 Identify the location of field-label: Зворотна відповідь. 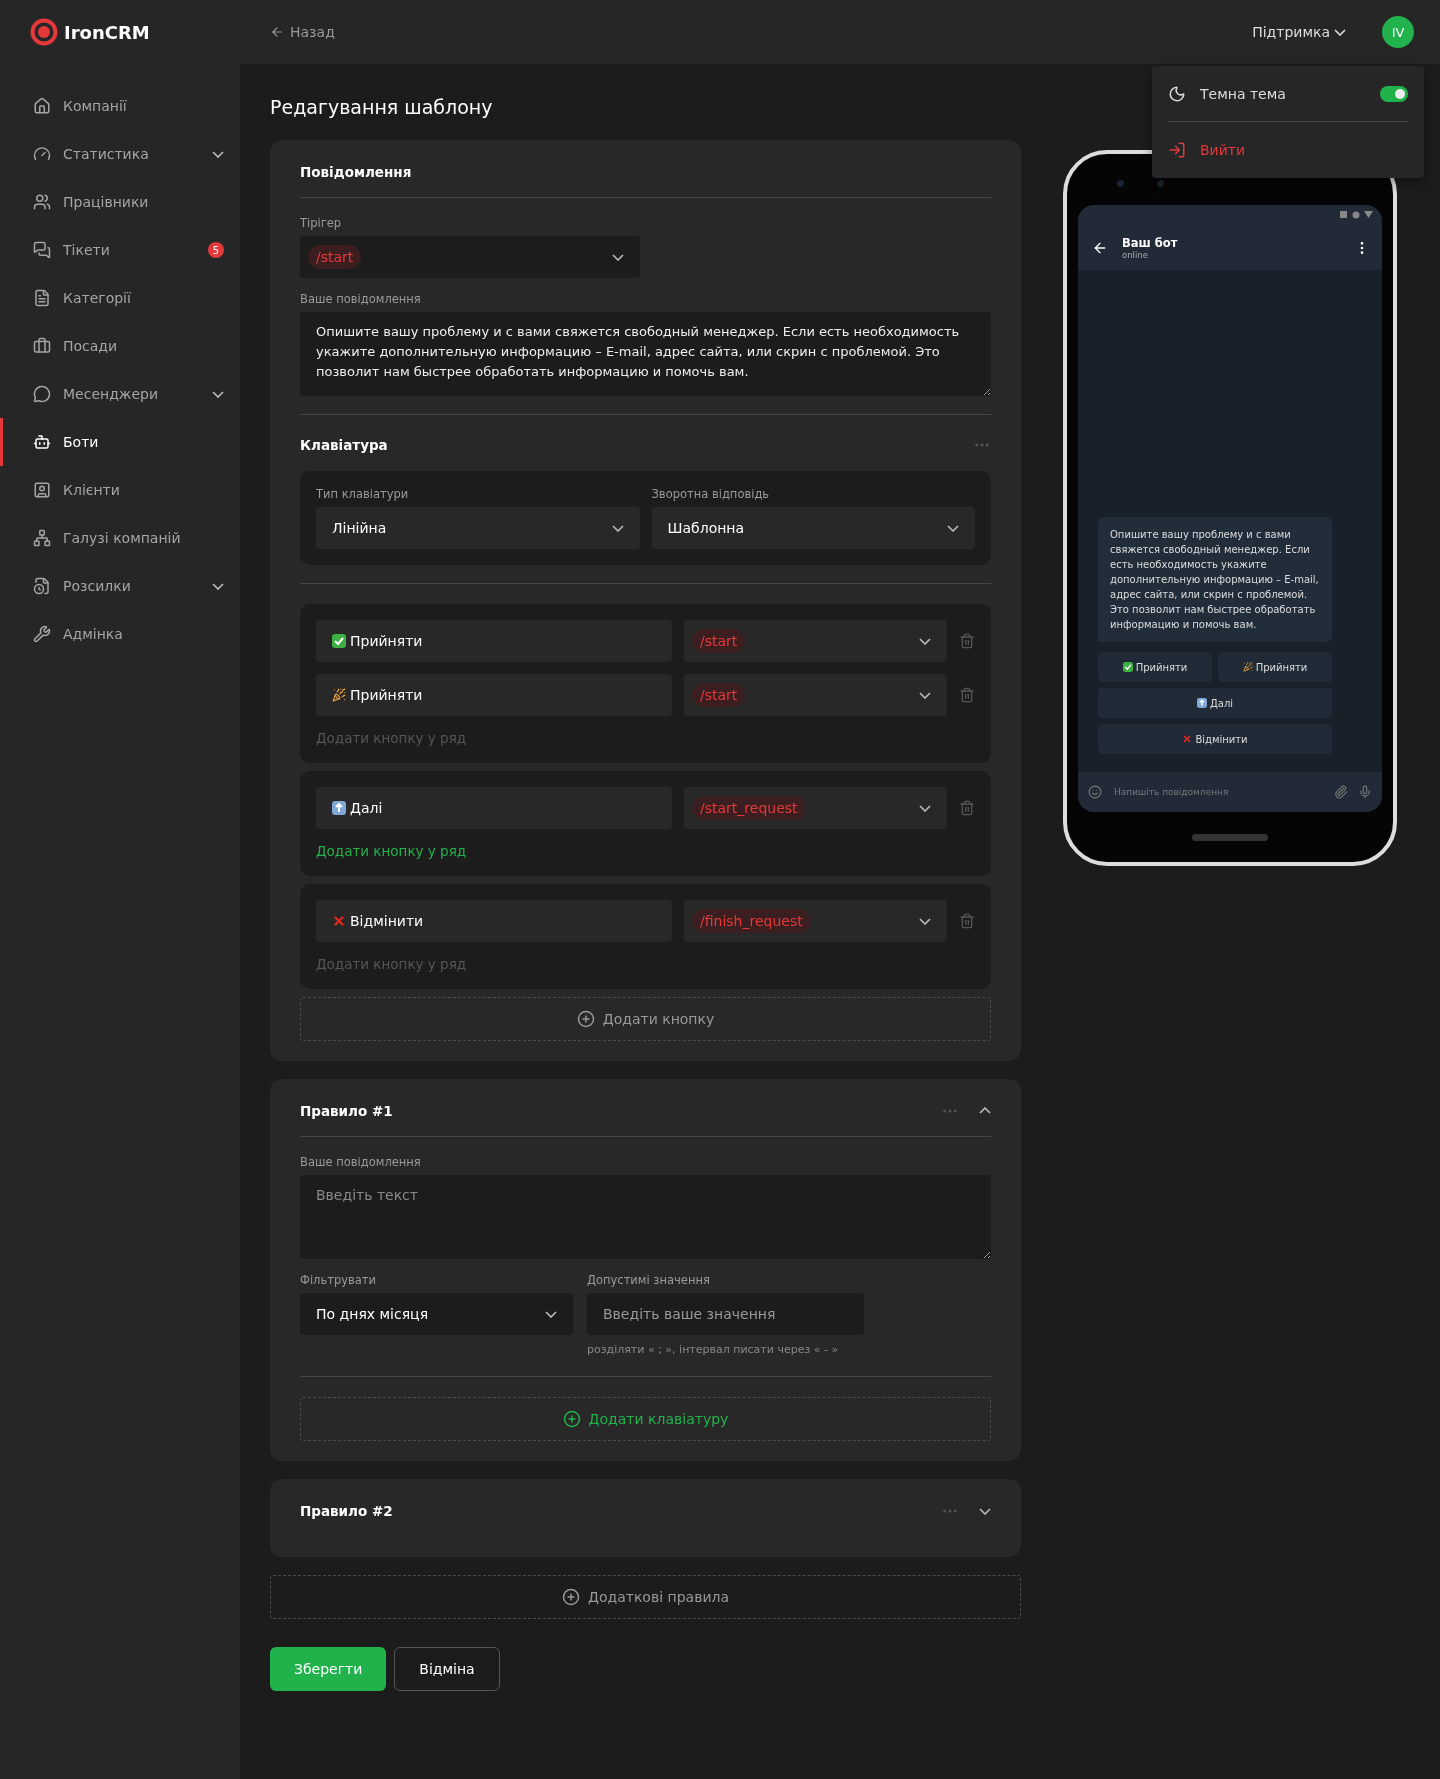
(711, 494).